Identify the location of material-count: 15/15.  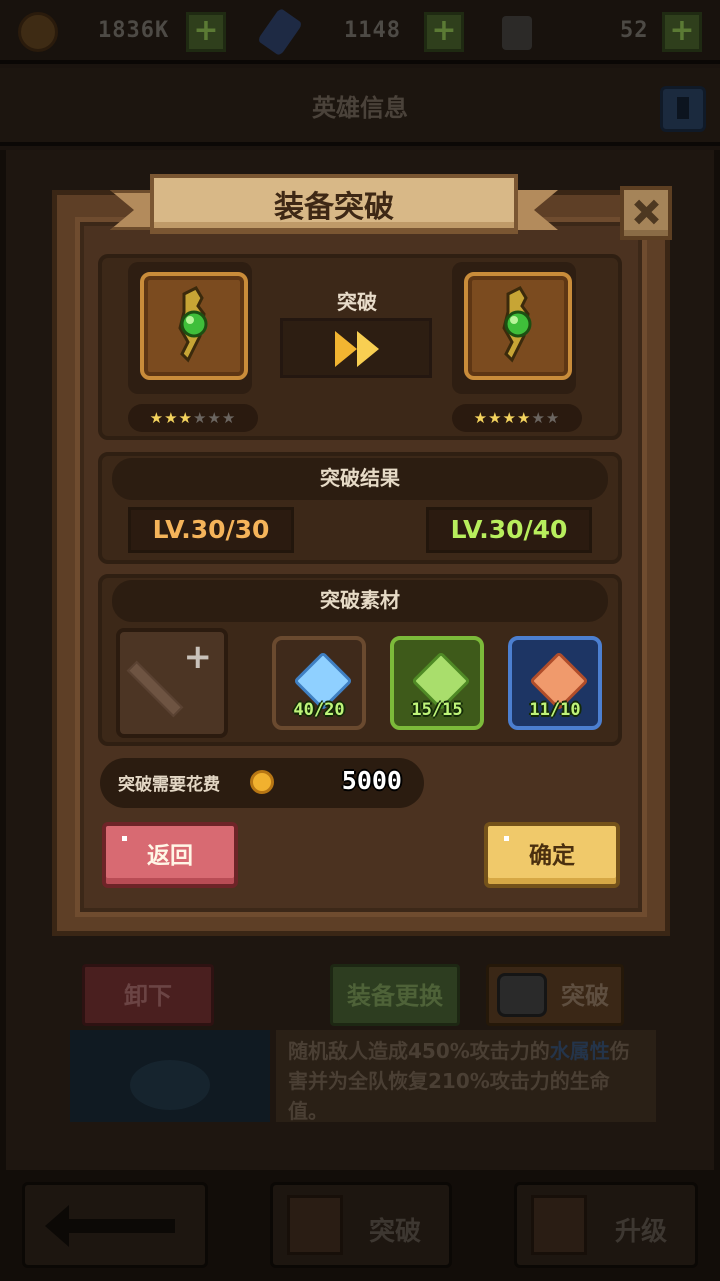
(437, 710).